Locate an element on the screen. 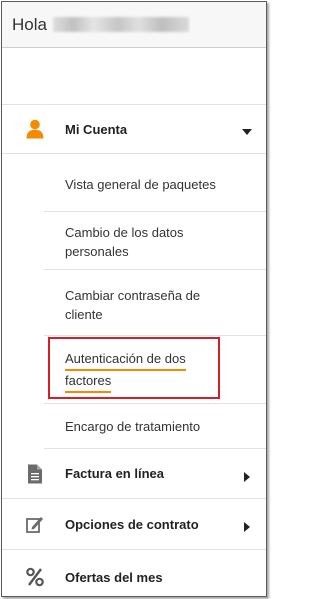  submenu-item-datos-personales: Cambio de los datos personales is located at coordinates (155, 241).